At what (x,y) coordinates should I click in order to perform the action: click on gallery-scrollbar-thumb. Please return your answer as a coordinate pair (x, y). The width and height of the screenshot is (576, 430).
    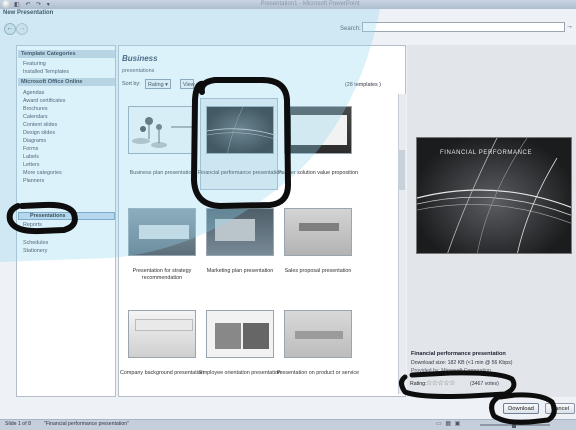
    Looking at the image, I should click on (401, 170).